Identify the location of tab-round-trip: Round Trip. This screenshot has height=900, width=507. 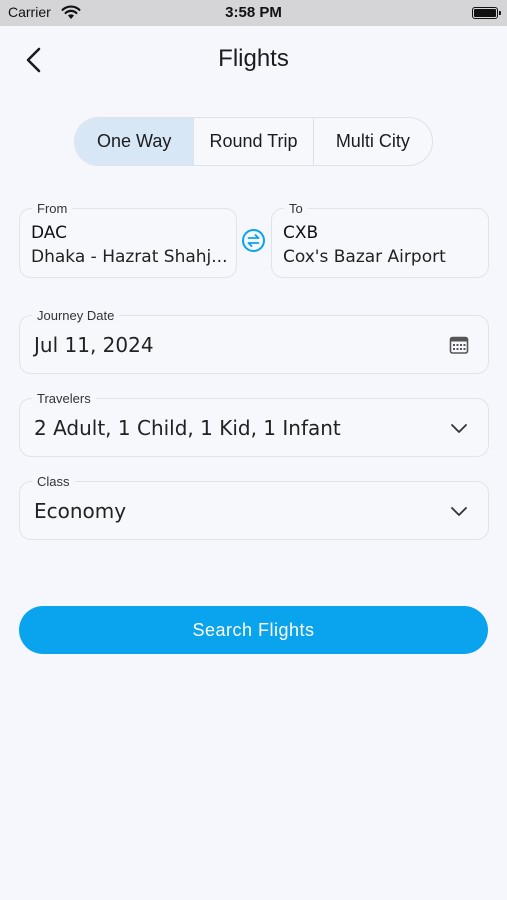
(254, 141).